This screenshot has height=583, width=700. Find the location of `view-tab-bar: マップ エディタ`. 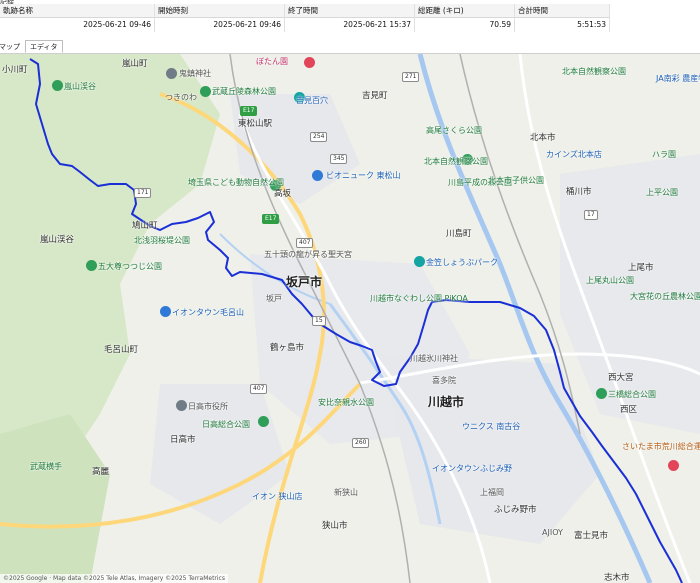

view-tab-bar: マップ エディタ is located at coordinates (350, 47).